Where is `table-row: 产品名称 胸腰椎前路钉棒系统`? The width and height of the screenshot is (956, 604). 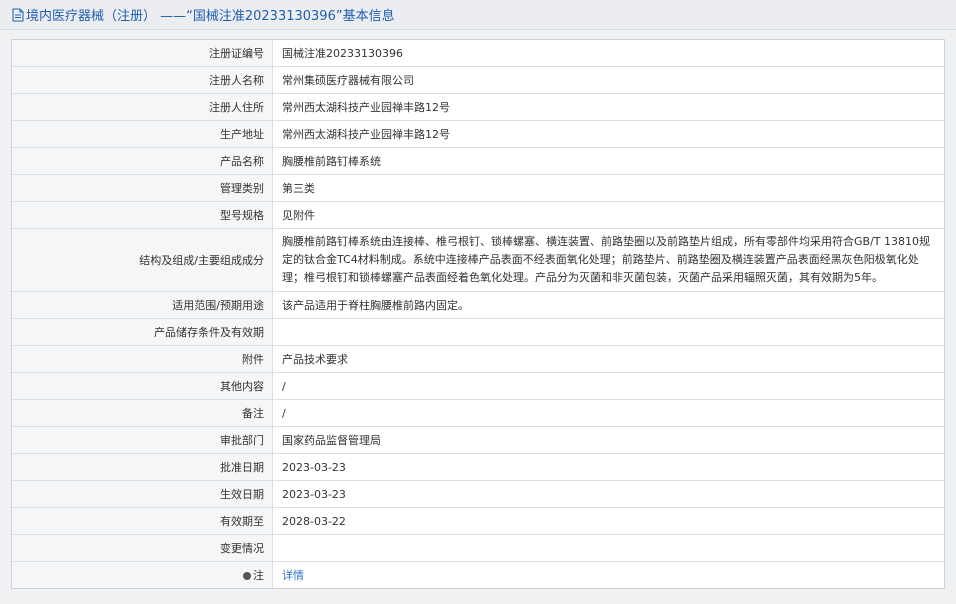
table-row: 产品名称 胸腰椎前路钉棒系统 is located at coordinates (478, 161).